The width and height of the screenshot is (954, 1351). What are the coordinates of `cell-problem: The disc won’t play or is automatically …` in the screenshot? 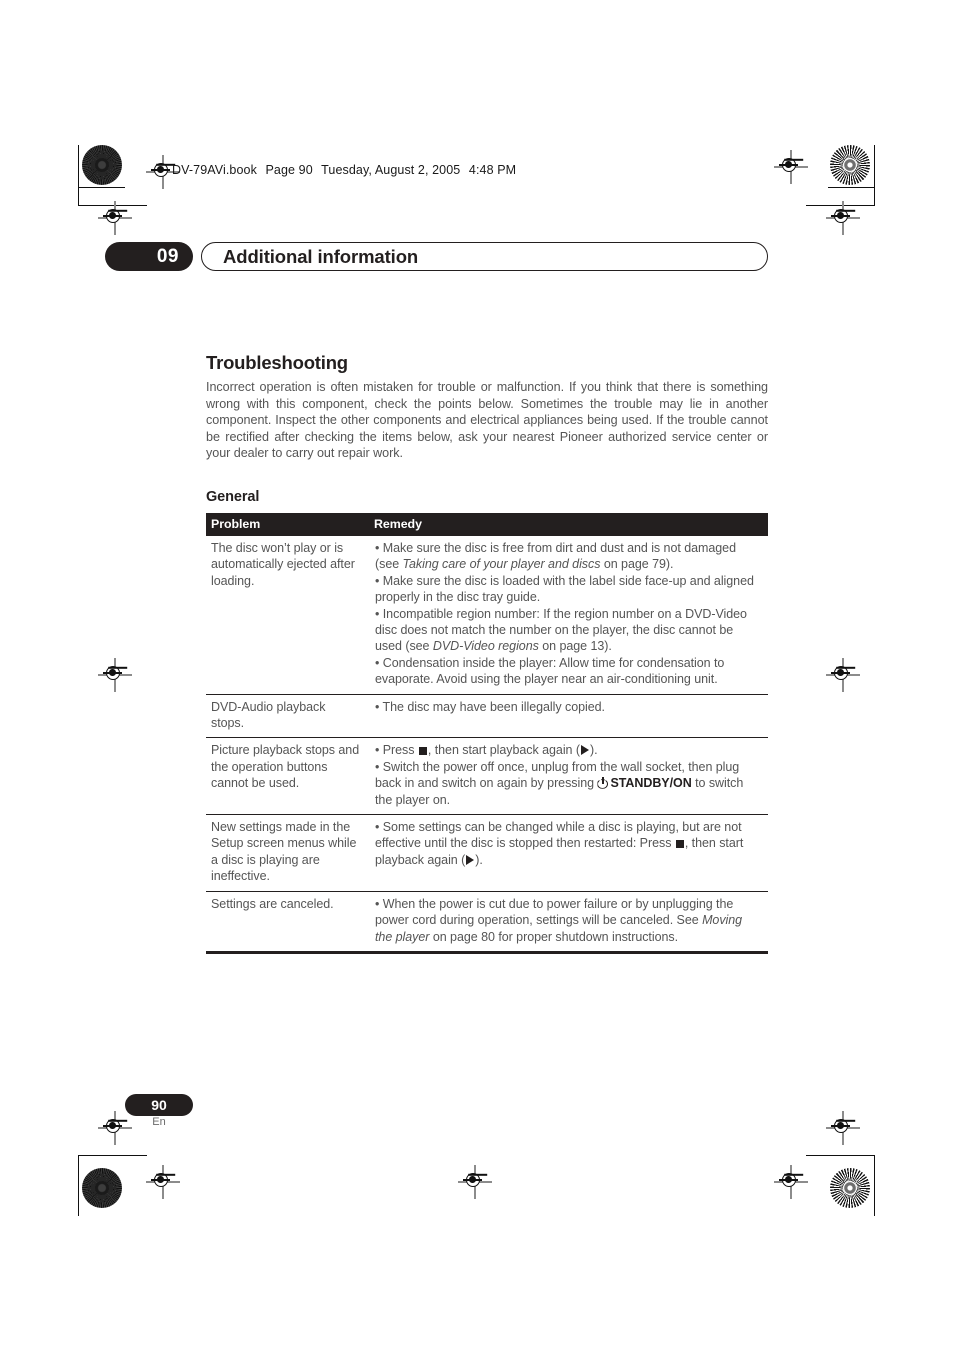 It's located at (287, 615).